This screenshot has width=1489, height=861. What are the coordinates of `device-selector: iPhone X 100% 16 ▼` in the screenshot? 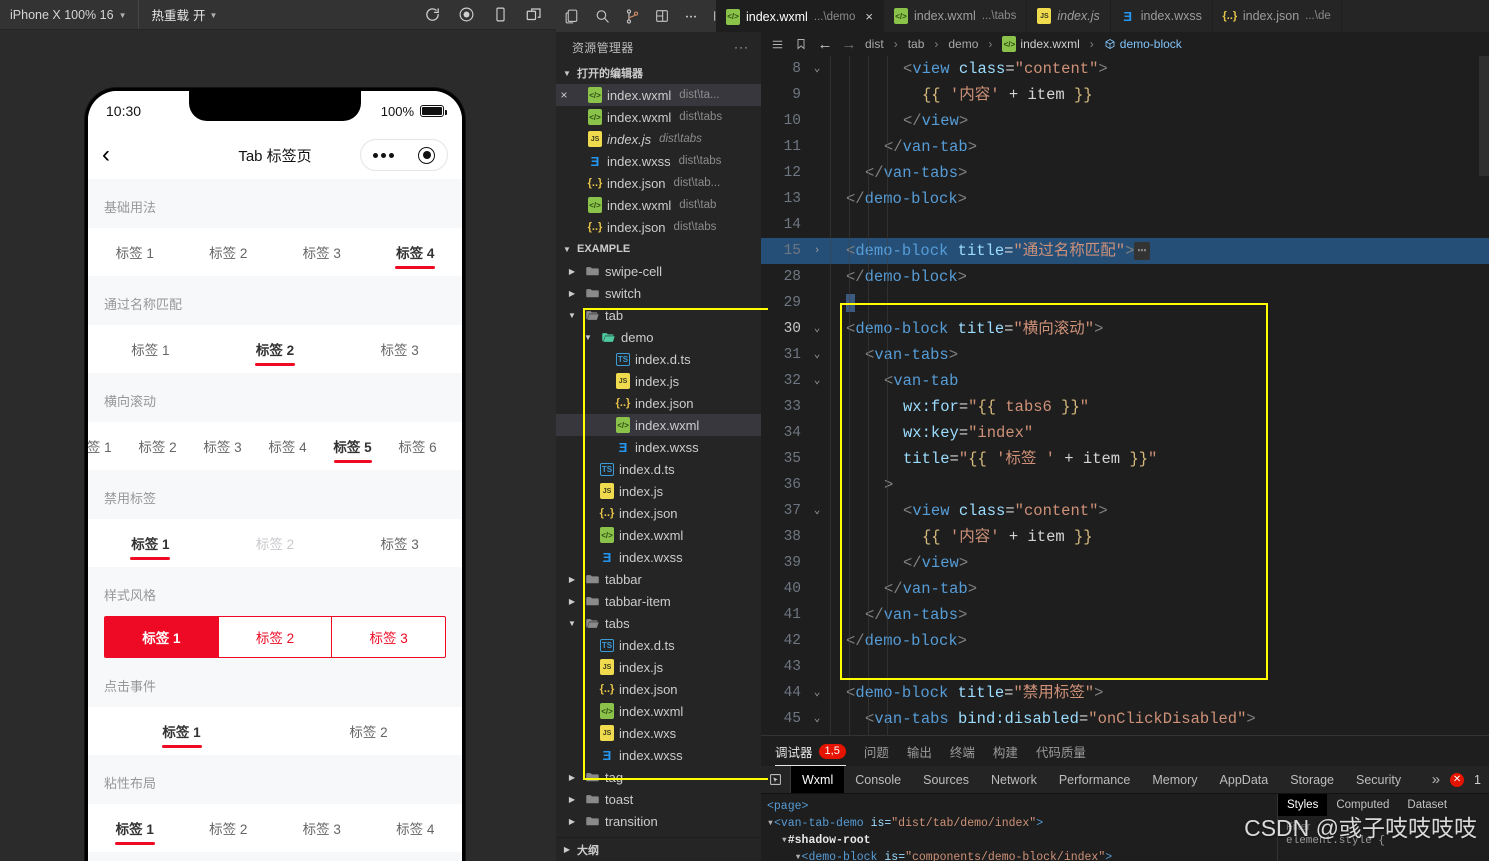 It's located at (70, 14).